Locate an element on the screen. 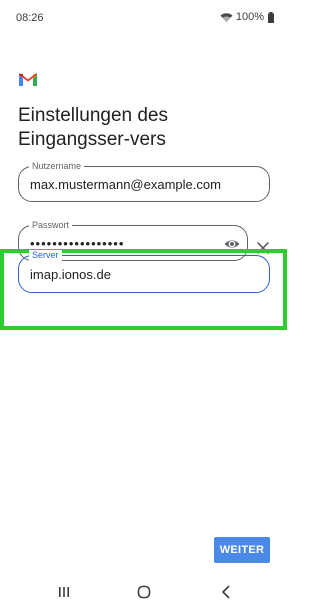 This screenshot has height=608, width=320. status-time: 08:26 is located at coordinates (30, 18).